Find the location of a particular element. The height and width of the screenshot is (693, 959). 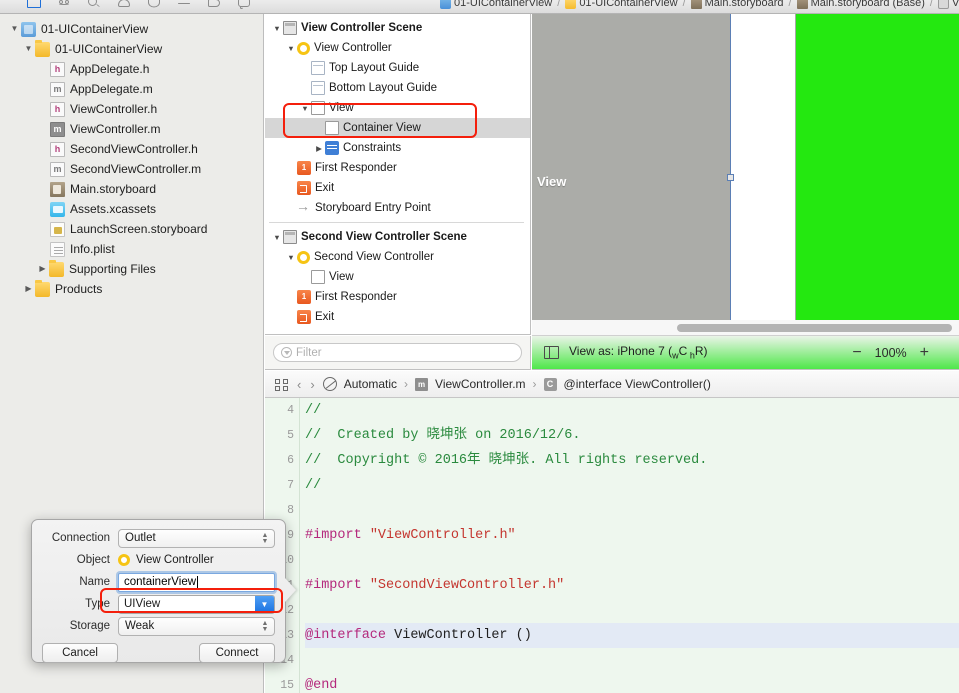

selection-handle is located at coordinates (730, 177).